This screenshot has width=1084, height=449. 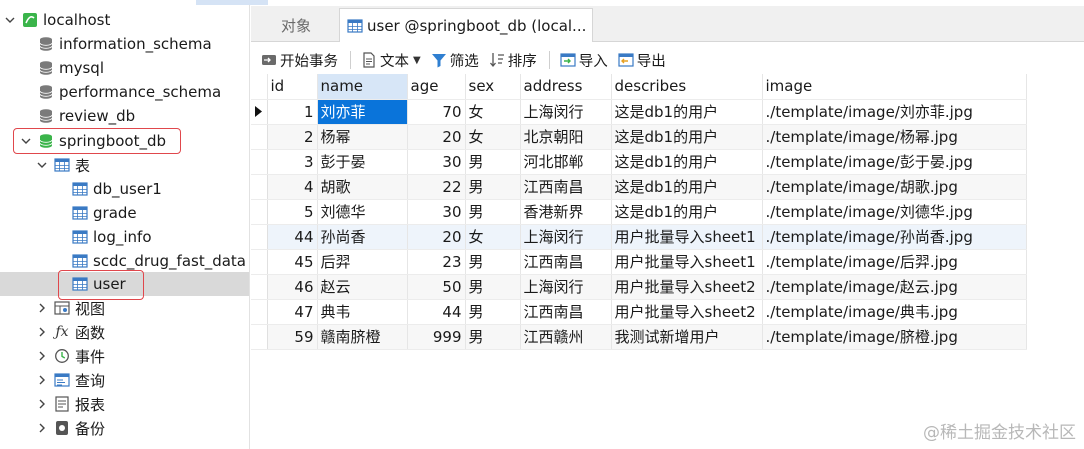 What do you see at coordinates (362, 287) in the screenshot?
I see `cell-name: 赵云` at bounding box center [362, 287].